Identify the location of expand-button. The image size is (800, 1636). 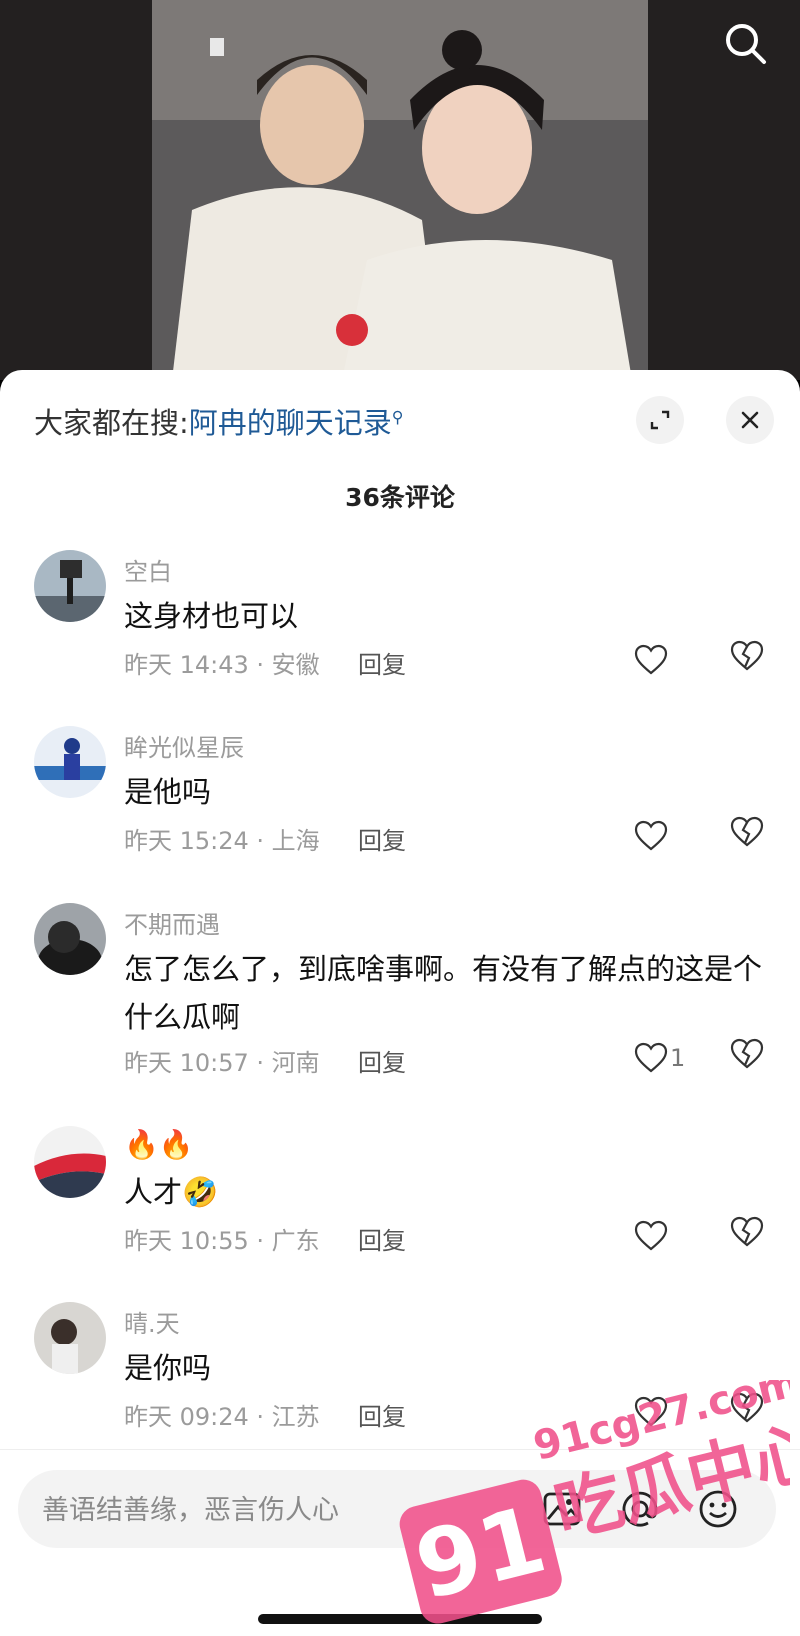
(660, 420).